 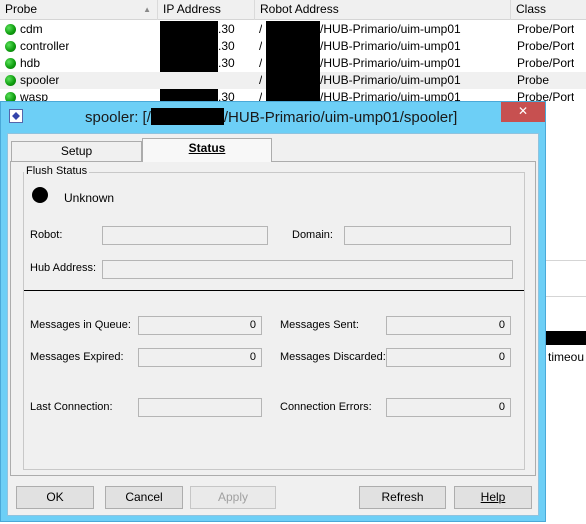 What do you see at coordinates (566, 338) in the screenshot?
I see `redacted-field` at bounding box center [566, 338].